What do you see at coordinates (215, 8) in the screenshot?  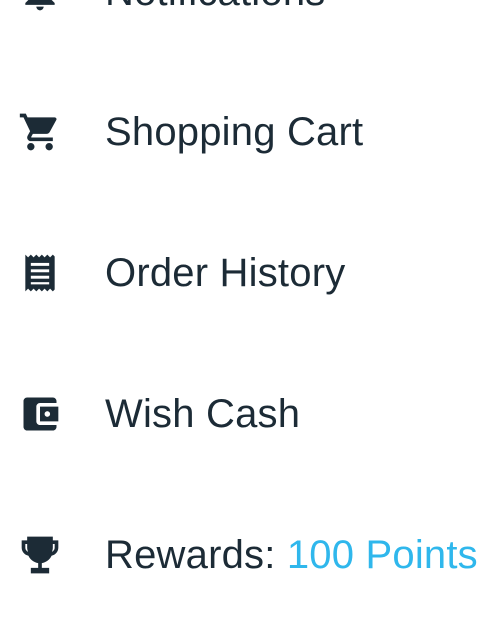 I see `menu-item-label: Notifications` at bounding box center [215, 8].